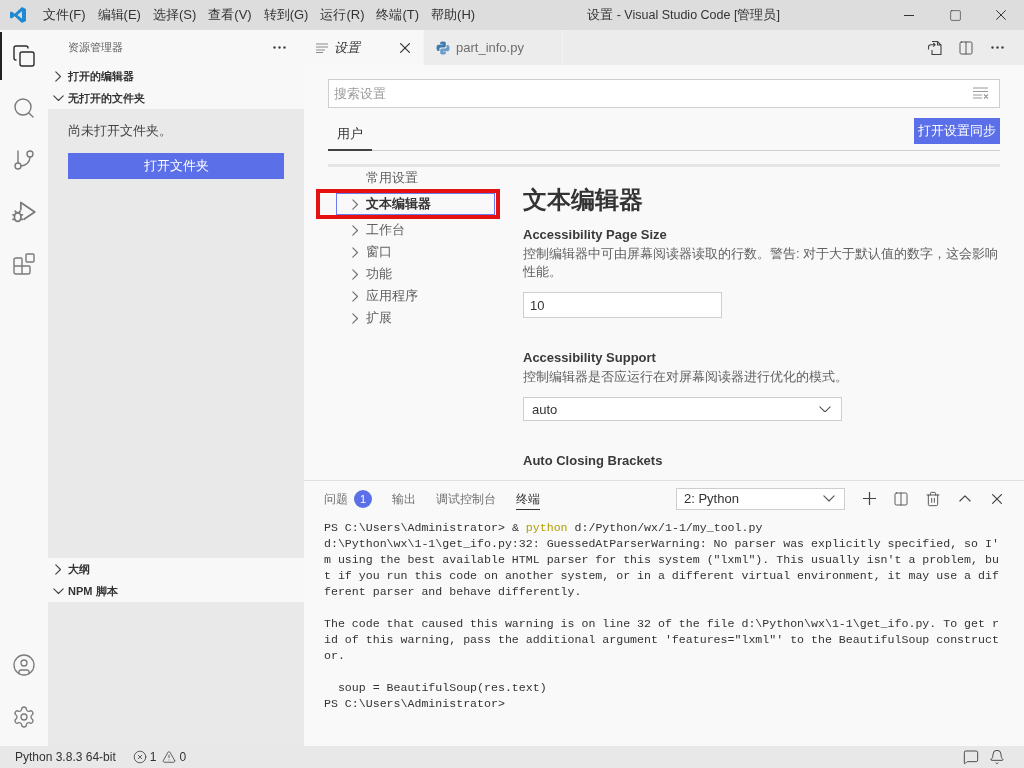 The width and height of the screenshot is (1024, 768). Describe the element at coordinates (176, 591) in the screenshot. I see `section-header: NPM 脚本` at that location.